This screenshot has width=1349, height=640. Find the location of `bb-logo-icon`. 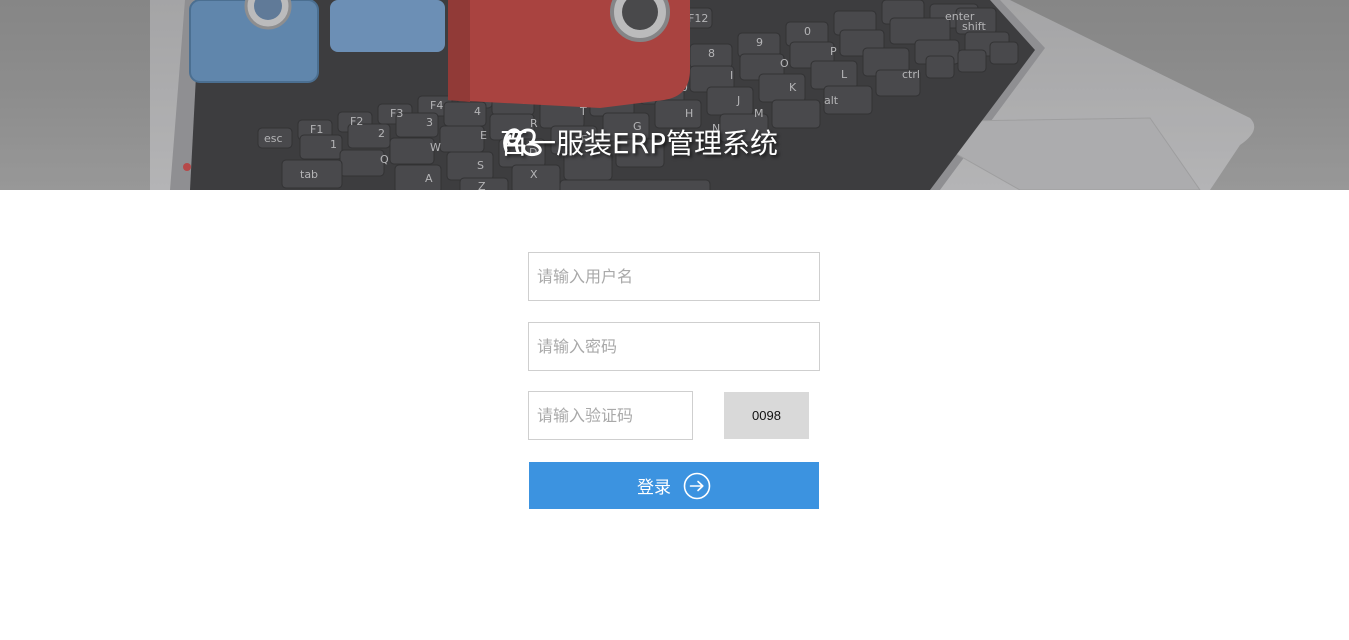

bb-logo-icon is located at coordinates (522, 142).